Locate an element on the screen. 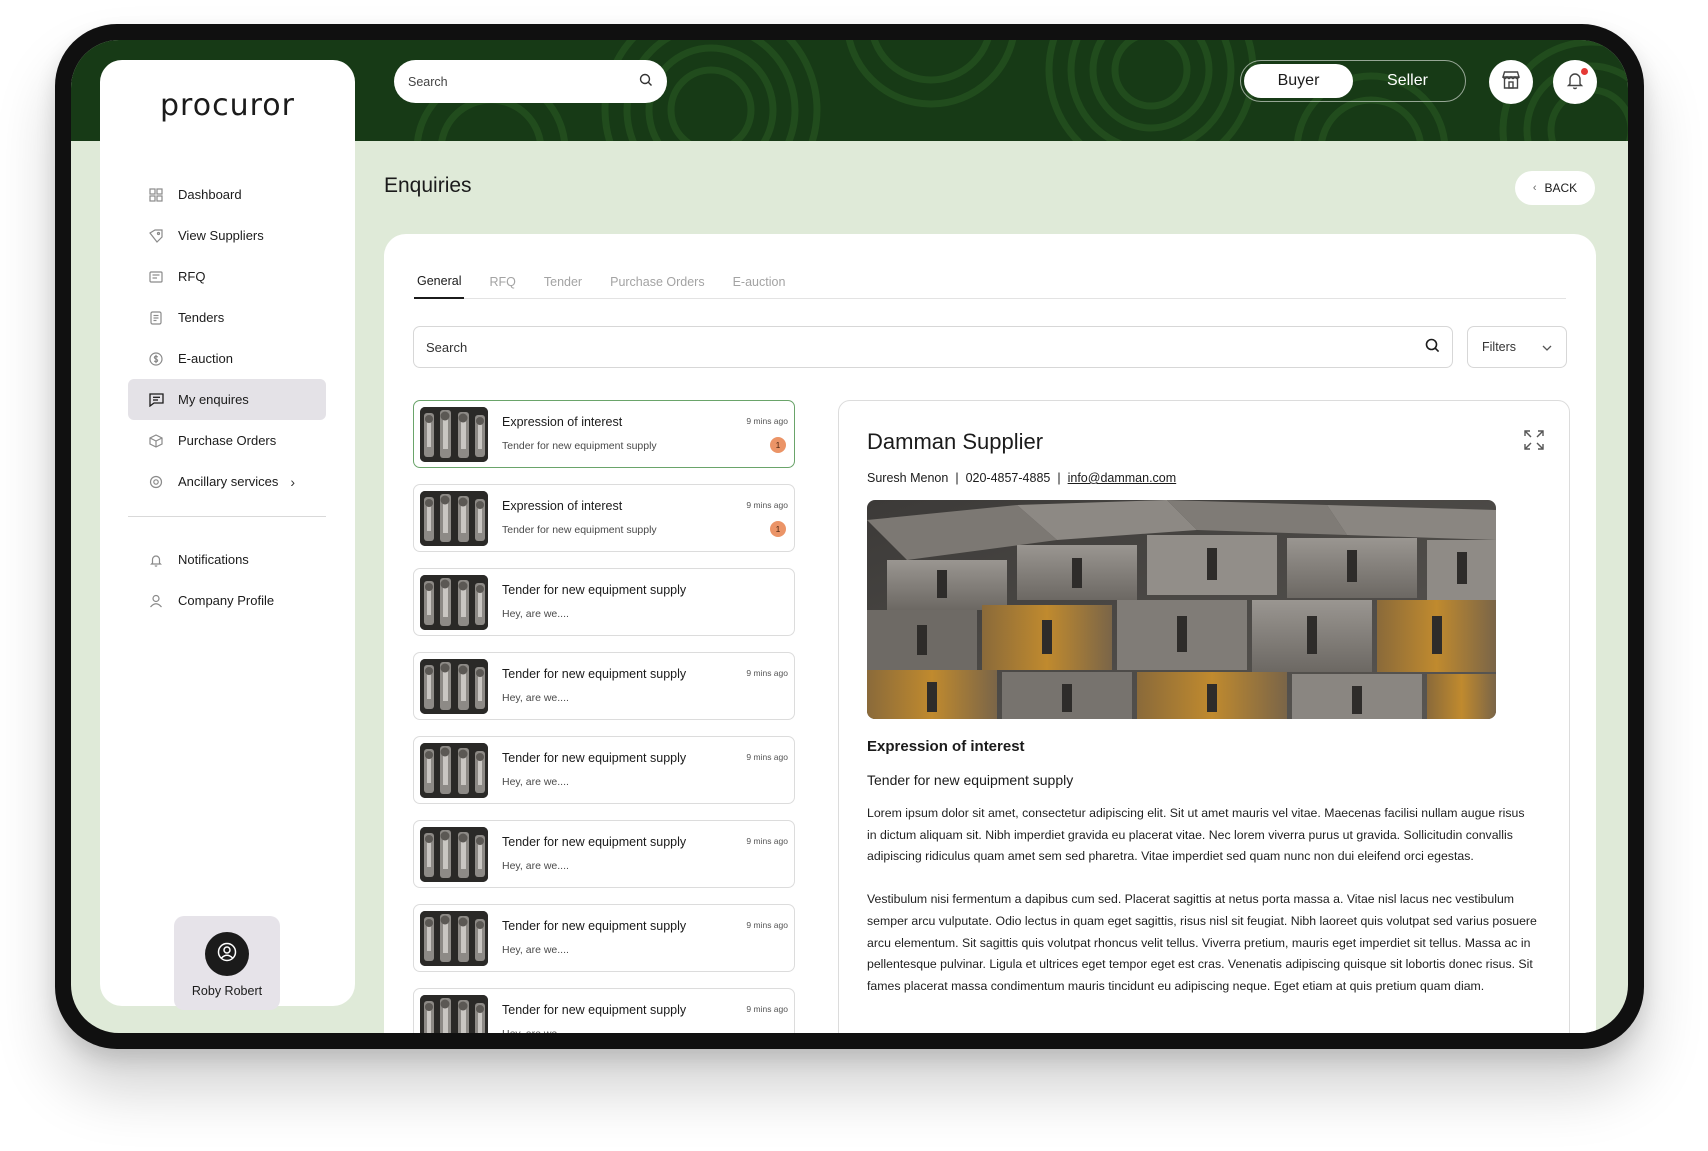 The image size is (1708, 1151). tab-general: General is located at coordinates (439, 281).